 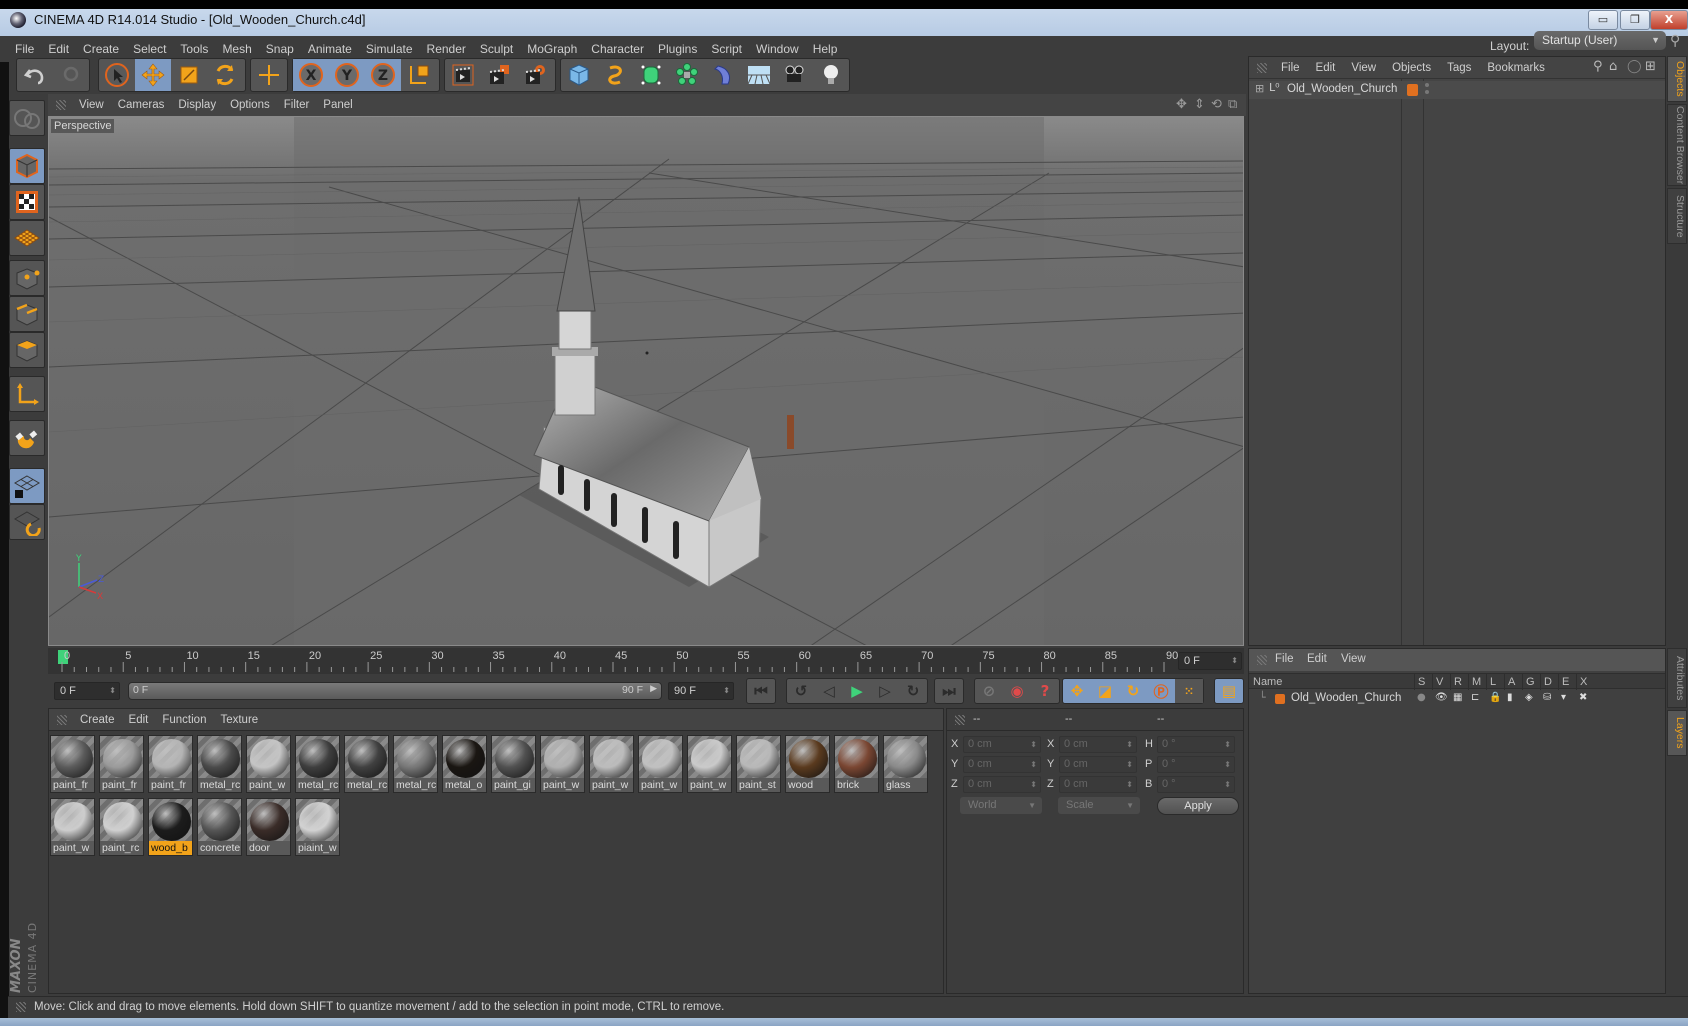 I want to click on pan-icon: ✥, so click(x=1181, y=104).